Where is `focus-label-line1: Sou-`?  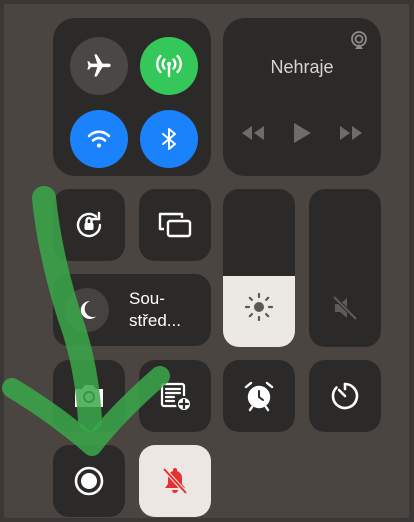
focus-label-line1: Sou- is located at coordinates (147, 298).